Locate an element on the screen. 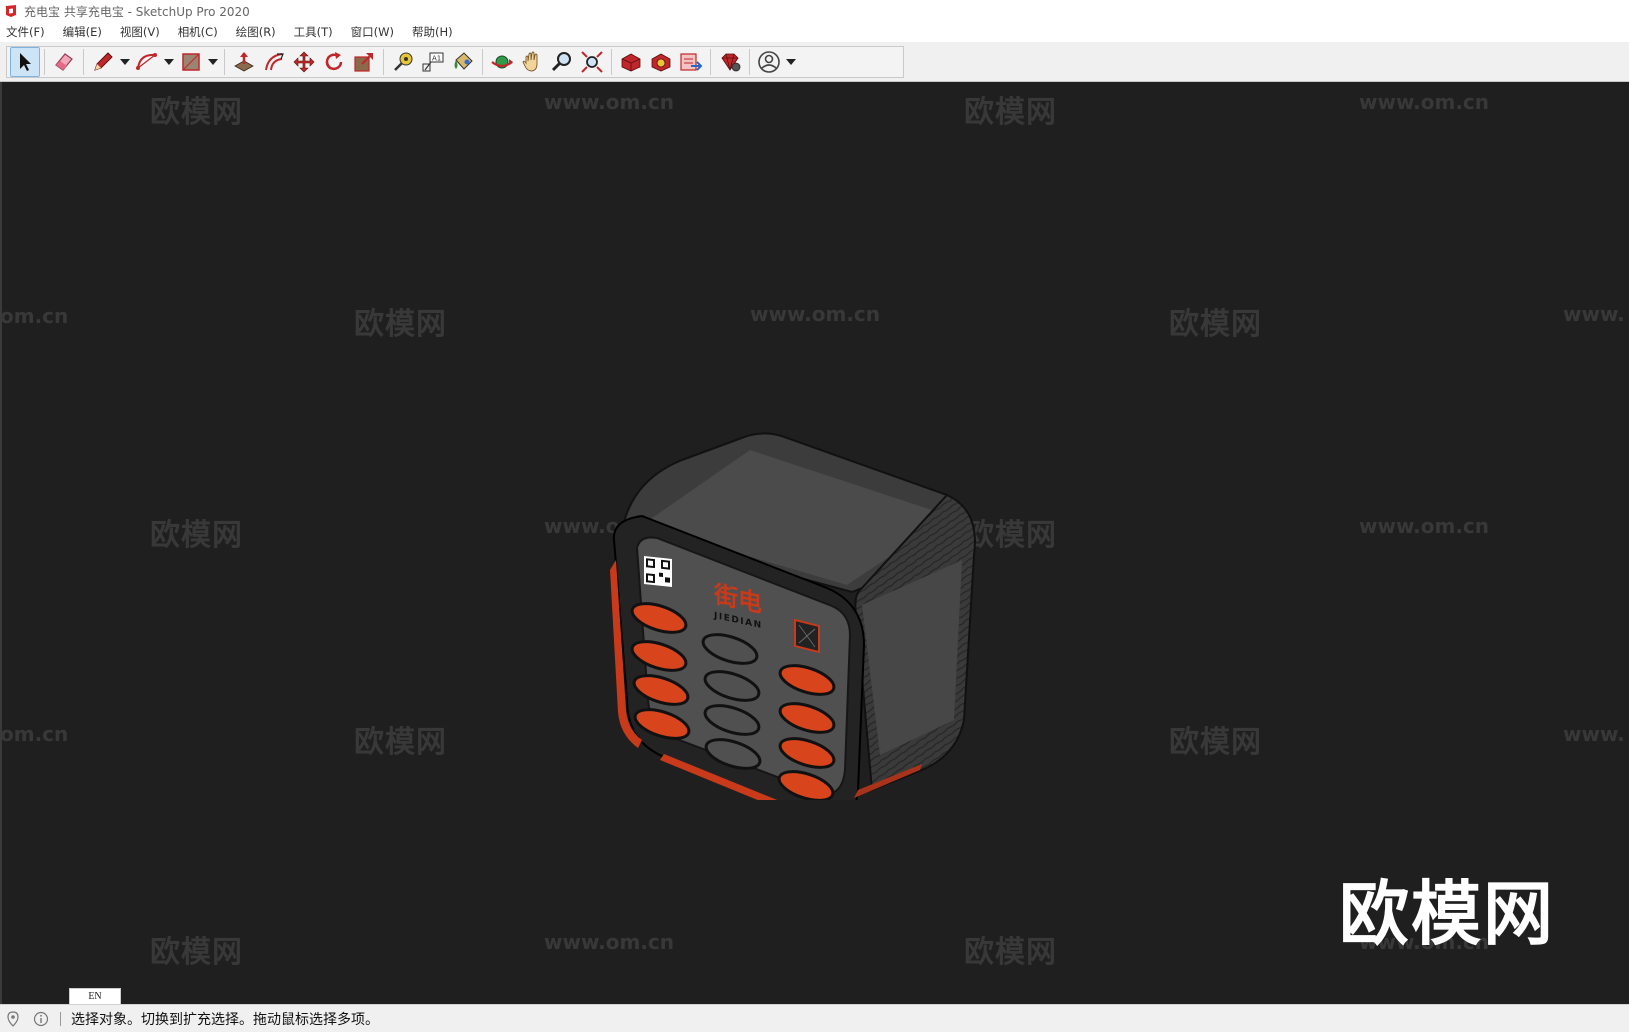 This screenshot has width=1629, height=1032. menu-file: 文件(F) is located at coordinates (25, 32).